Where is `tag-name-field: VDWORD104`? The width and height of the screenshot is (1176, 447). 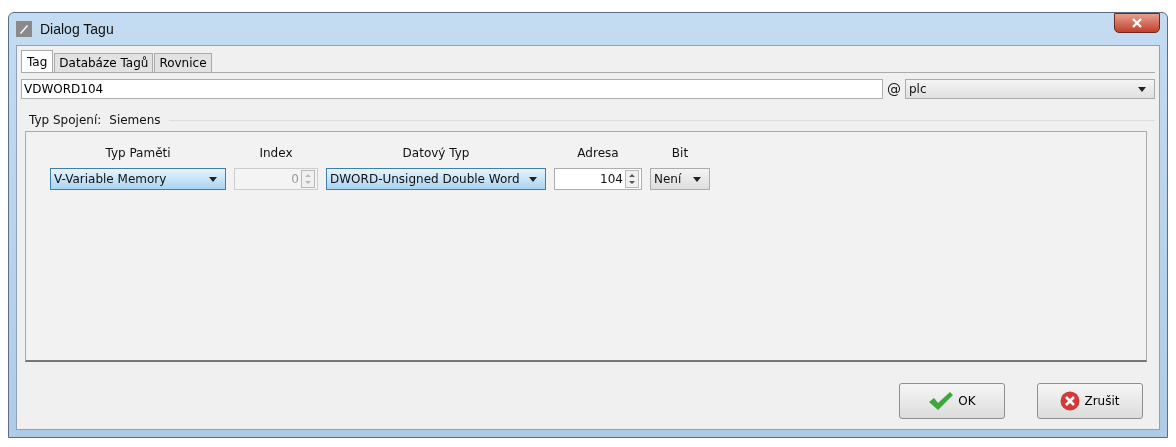 tag-name-field: VDWORD104 is located at coordinates (452, 89).